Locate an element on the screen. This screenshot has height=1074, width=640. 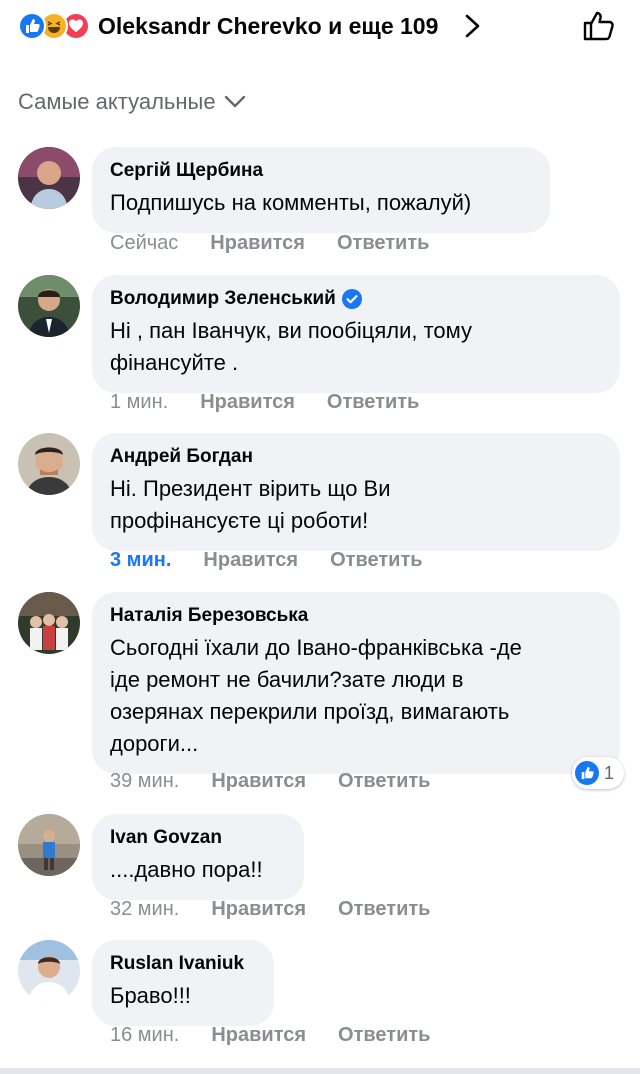
comment-time: 1 мин. is located at coordinates (139, 402).